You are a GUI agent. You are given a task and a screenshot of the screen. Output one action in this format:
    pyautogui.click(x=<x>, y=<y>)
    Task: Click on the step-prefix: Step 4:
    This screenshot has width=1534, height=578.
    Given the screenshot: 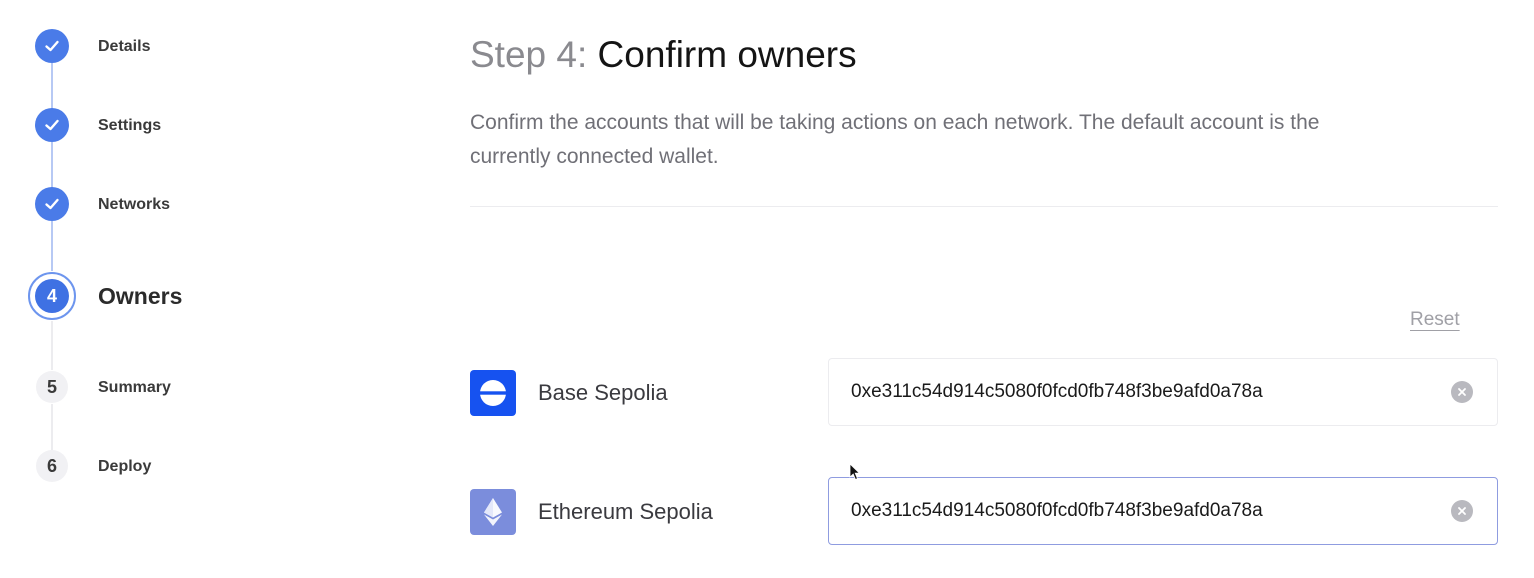 What is the action you would take?
    pyautogui.click(x=529, y=54)
    